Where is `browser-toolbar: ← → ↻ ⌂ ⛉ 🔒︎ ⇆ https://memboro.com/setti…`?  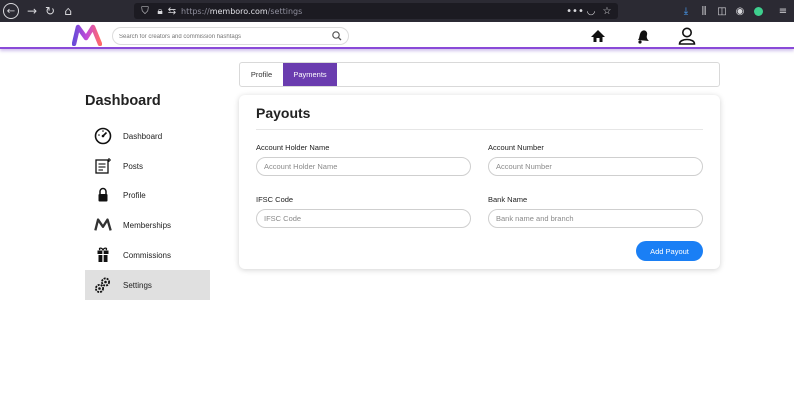
browser-toolbar: ← → ↻ ⌂ ⛉ 🔒︎ ⇆ https://memboro.com/setti… is located at coordinates (397, 11).